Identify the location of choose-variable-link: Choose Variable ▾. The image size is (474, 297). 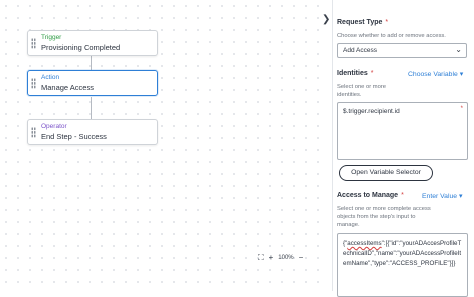
(435, 74).